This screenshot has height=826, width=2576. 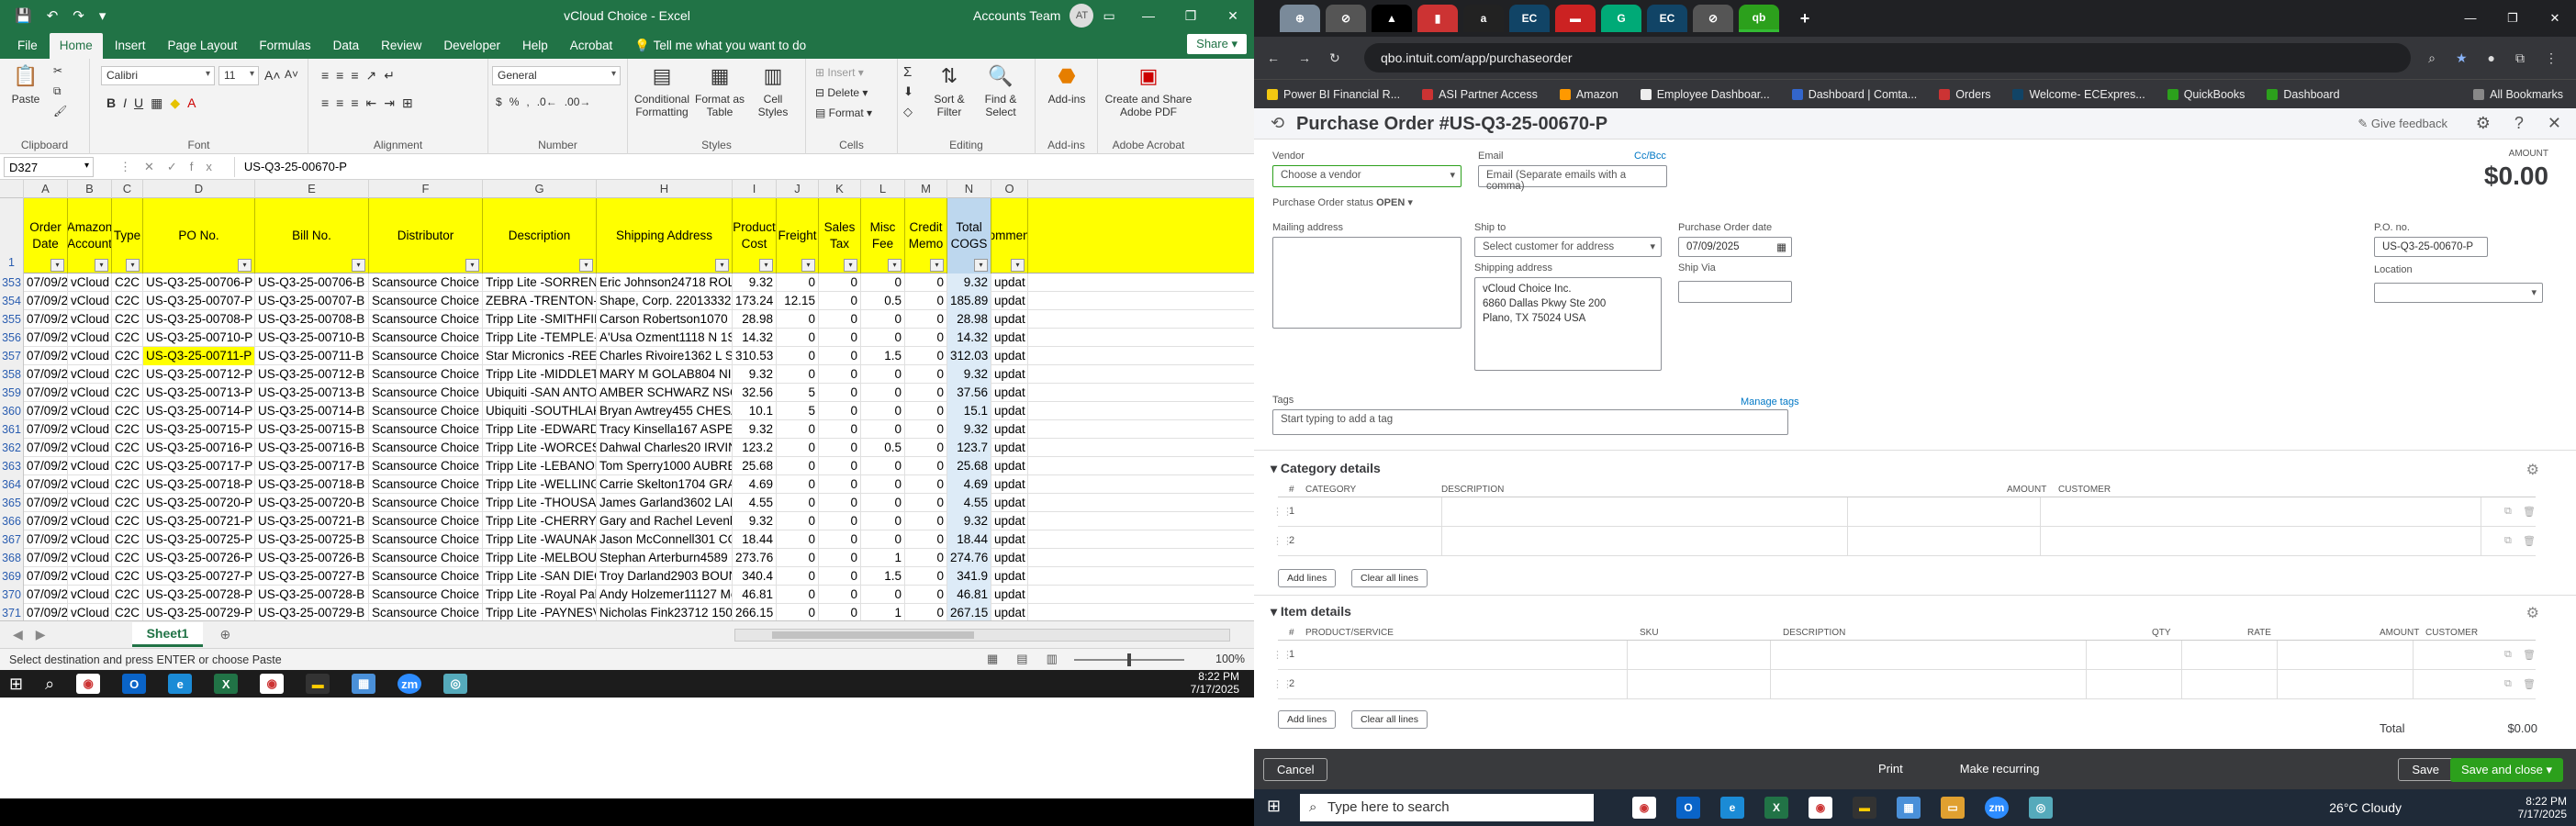 What do you see at coordinates (389, 103) in the screenshot?
I see `increase-indent-icon: ⇥` at bounding box center [389, 103].